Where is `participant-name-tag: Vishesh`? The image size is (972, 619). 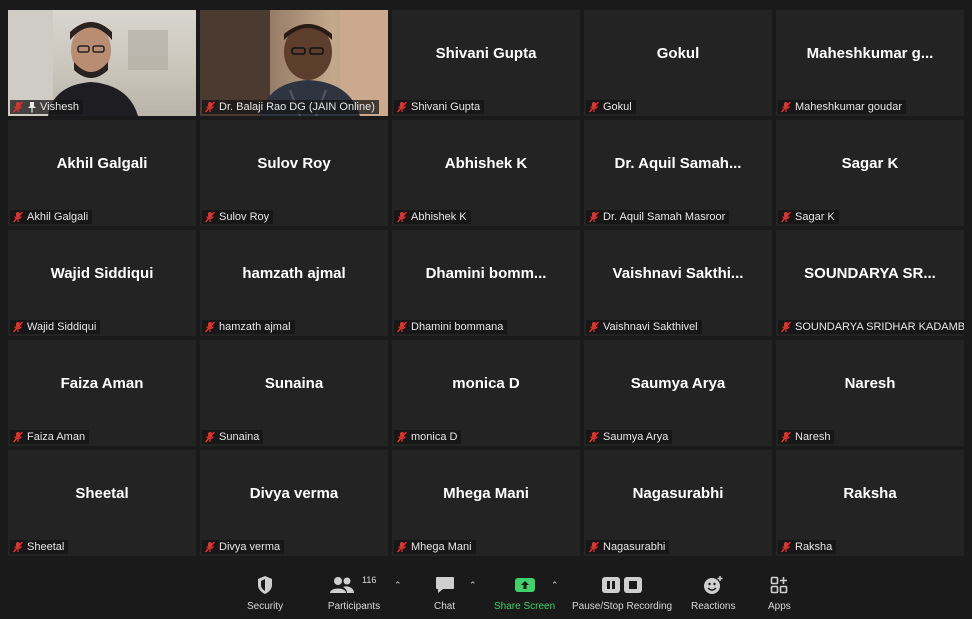 participant-name-tag: Vishesh is located at coordinates (46, 107).